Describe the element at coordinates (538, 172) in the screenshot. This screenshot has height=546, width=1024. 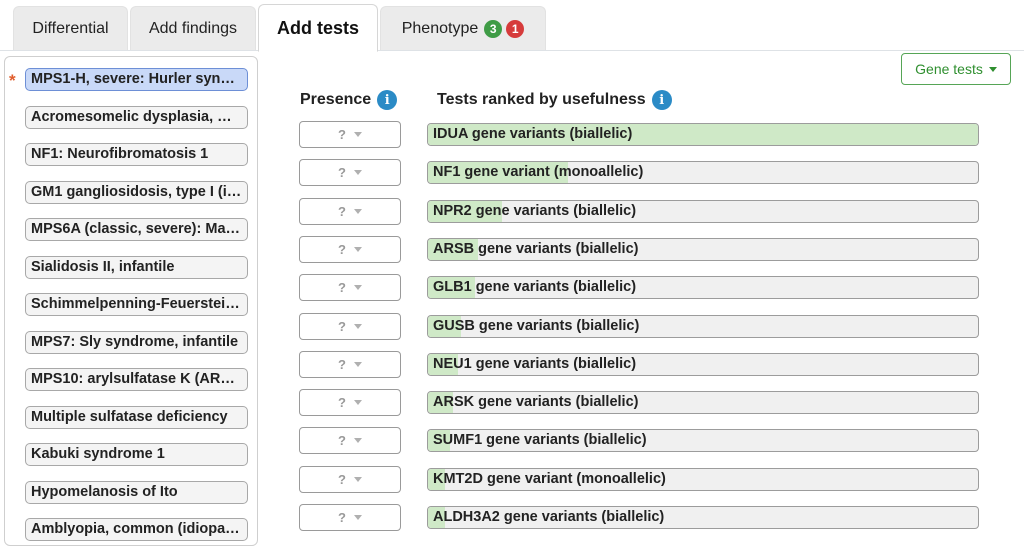
I see `test-label: NF1 gene variant (monoallelic)` at that location.